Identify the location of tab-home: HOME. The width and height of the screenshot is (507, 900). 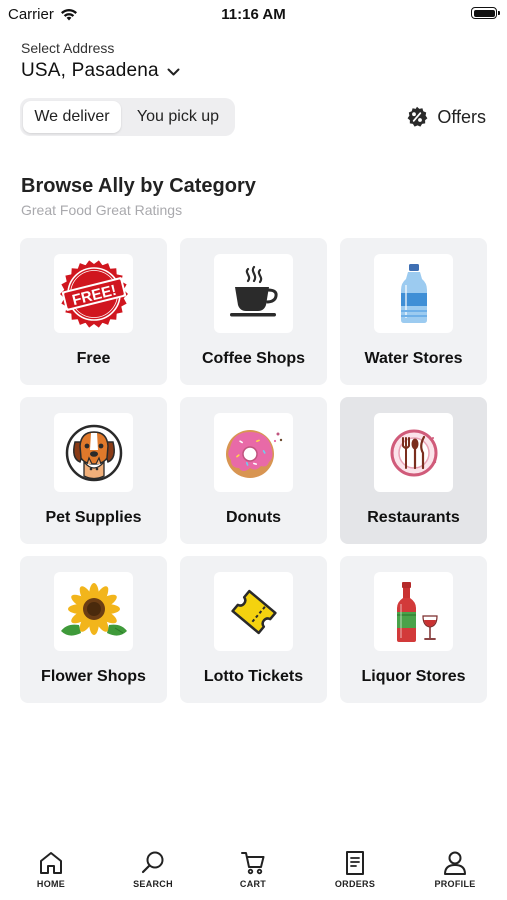
(51, 870).